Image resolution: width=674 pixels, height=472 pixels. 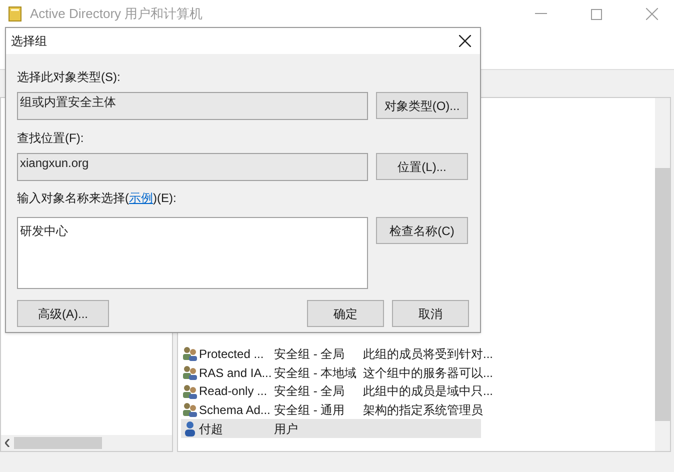 What do you see at coordinates (211, 429) in the screenshot?
I see `list-cell-text: 付超` at bounding box center [211, 429].